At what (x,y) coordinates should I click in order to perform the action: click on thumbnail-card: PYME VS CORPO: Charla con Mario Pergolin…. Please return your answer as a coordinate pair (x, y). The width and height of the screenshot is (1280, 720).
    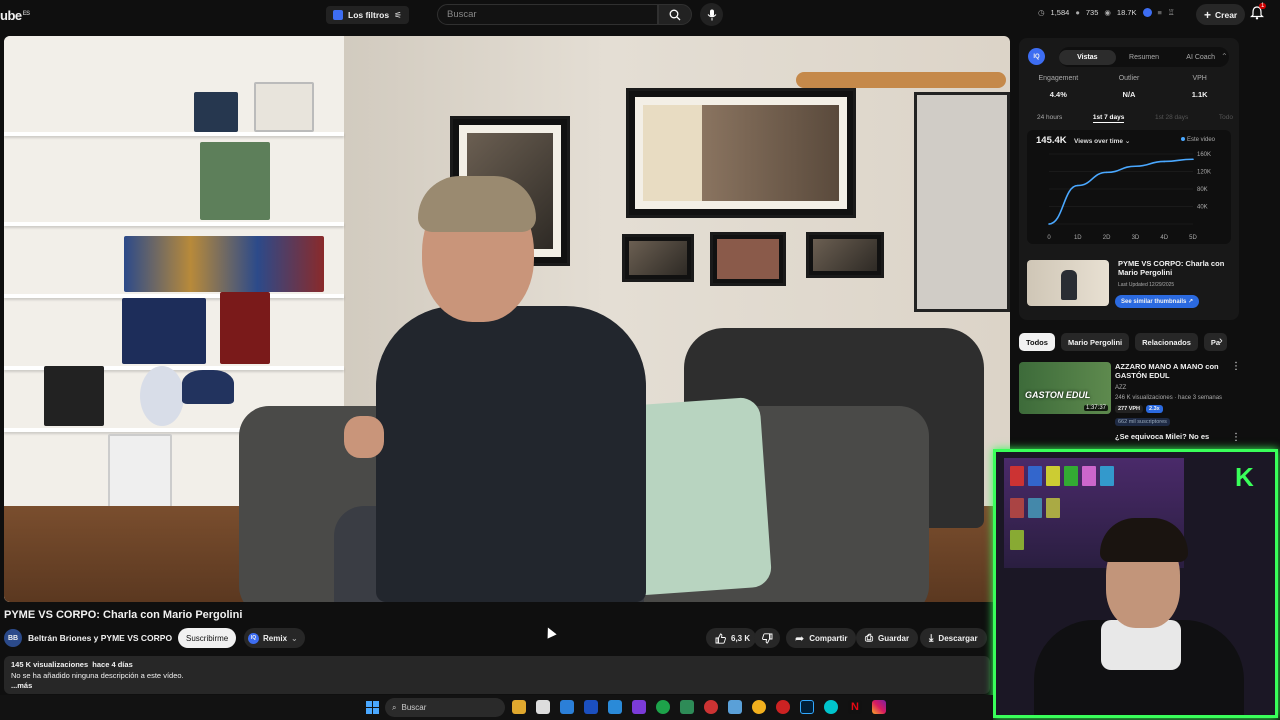
    Looking at the image, I should click on (1129, 284).